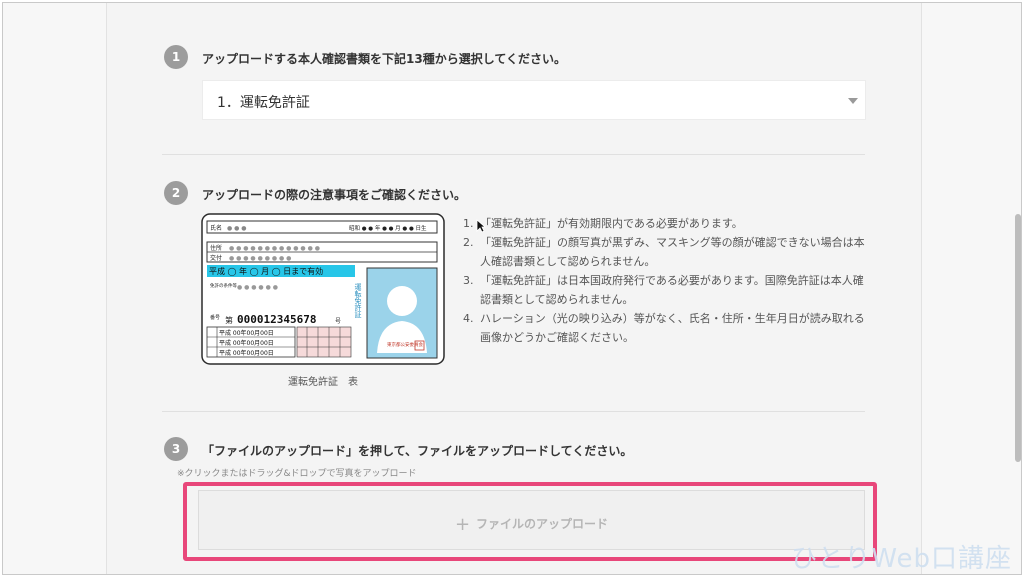 This screenshot has height=577, width=1024. Describe the element at coordinates (215, 317) in the screenshot. I see `svg-text: 番号` at that location.